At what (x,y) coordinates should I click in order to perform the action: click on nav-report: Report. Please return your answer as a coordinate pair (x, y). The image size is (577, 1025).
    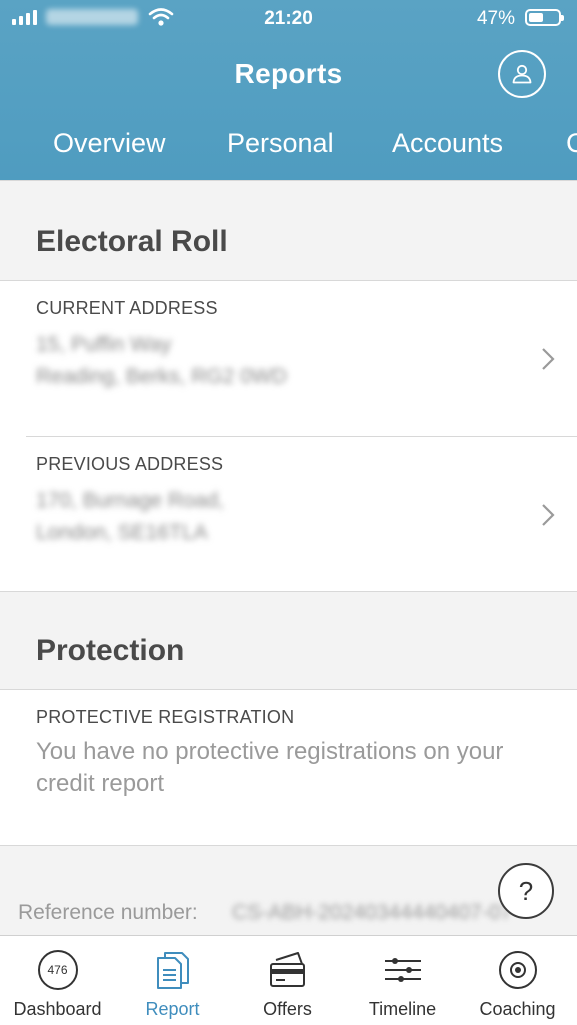
    Looking at the image, I should click on (172, 980).